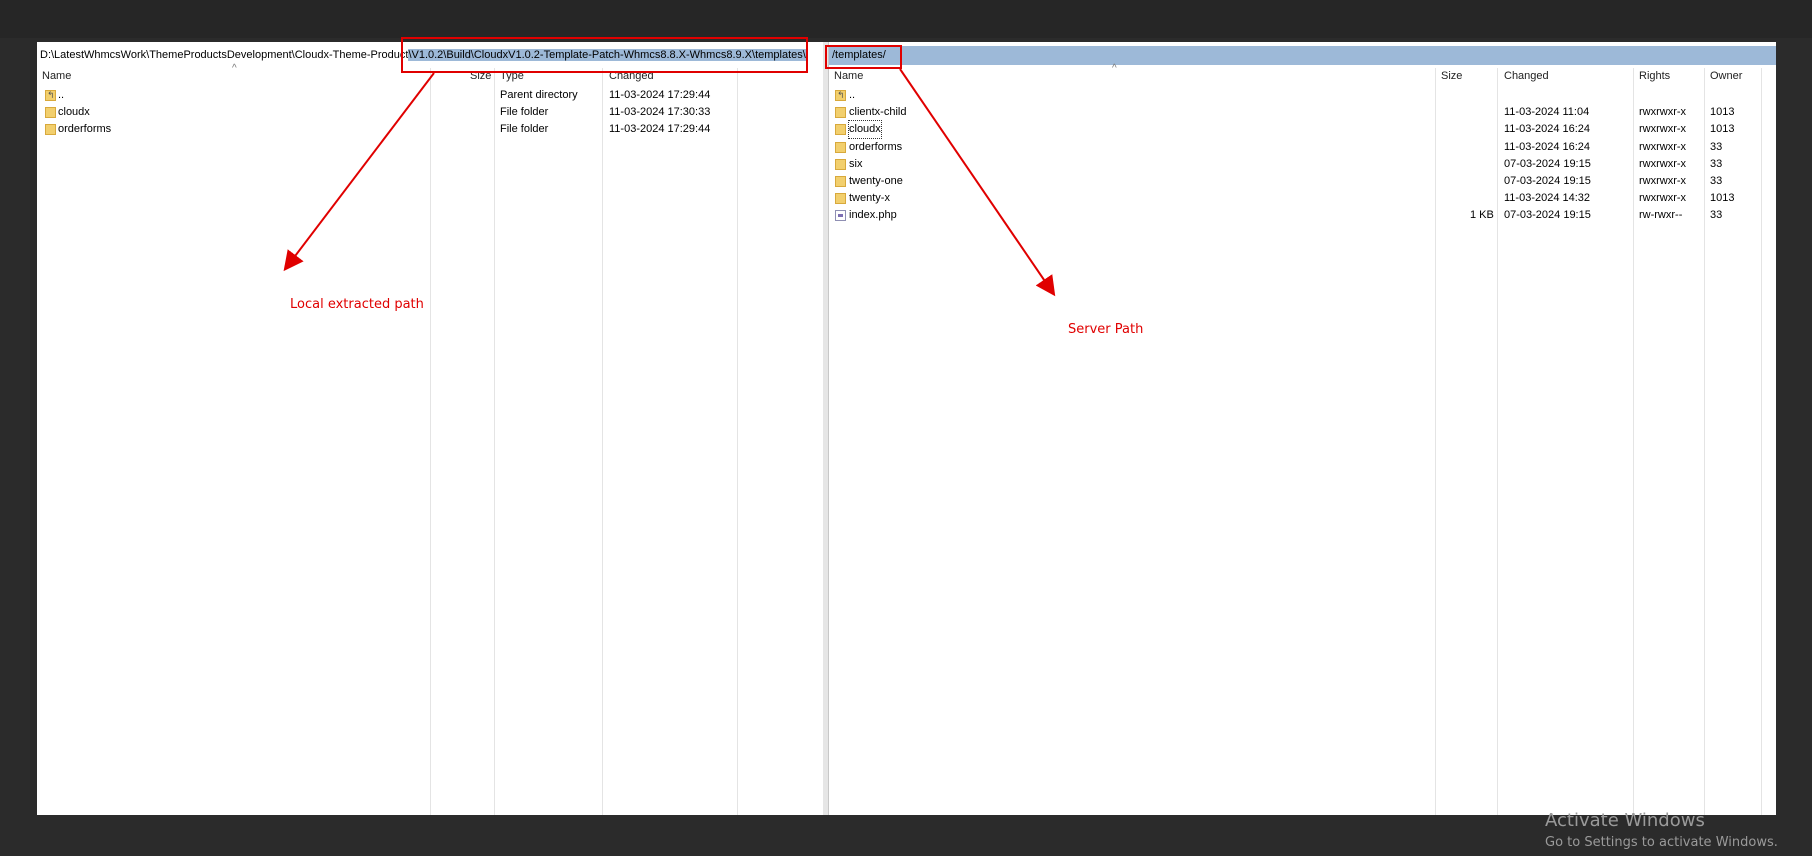 This screenshot has width=1812, height=856. Describe the element at coordinates (357, 304) in the screenshot. I see `local-path-annotation: Local extracted path` at that location.